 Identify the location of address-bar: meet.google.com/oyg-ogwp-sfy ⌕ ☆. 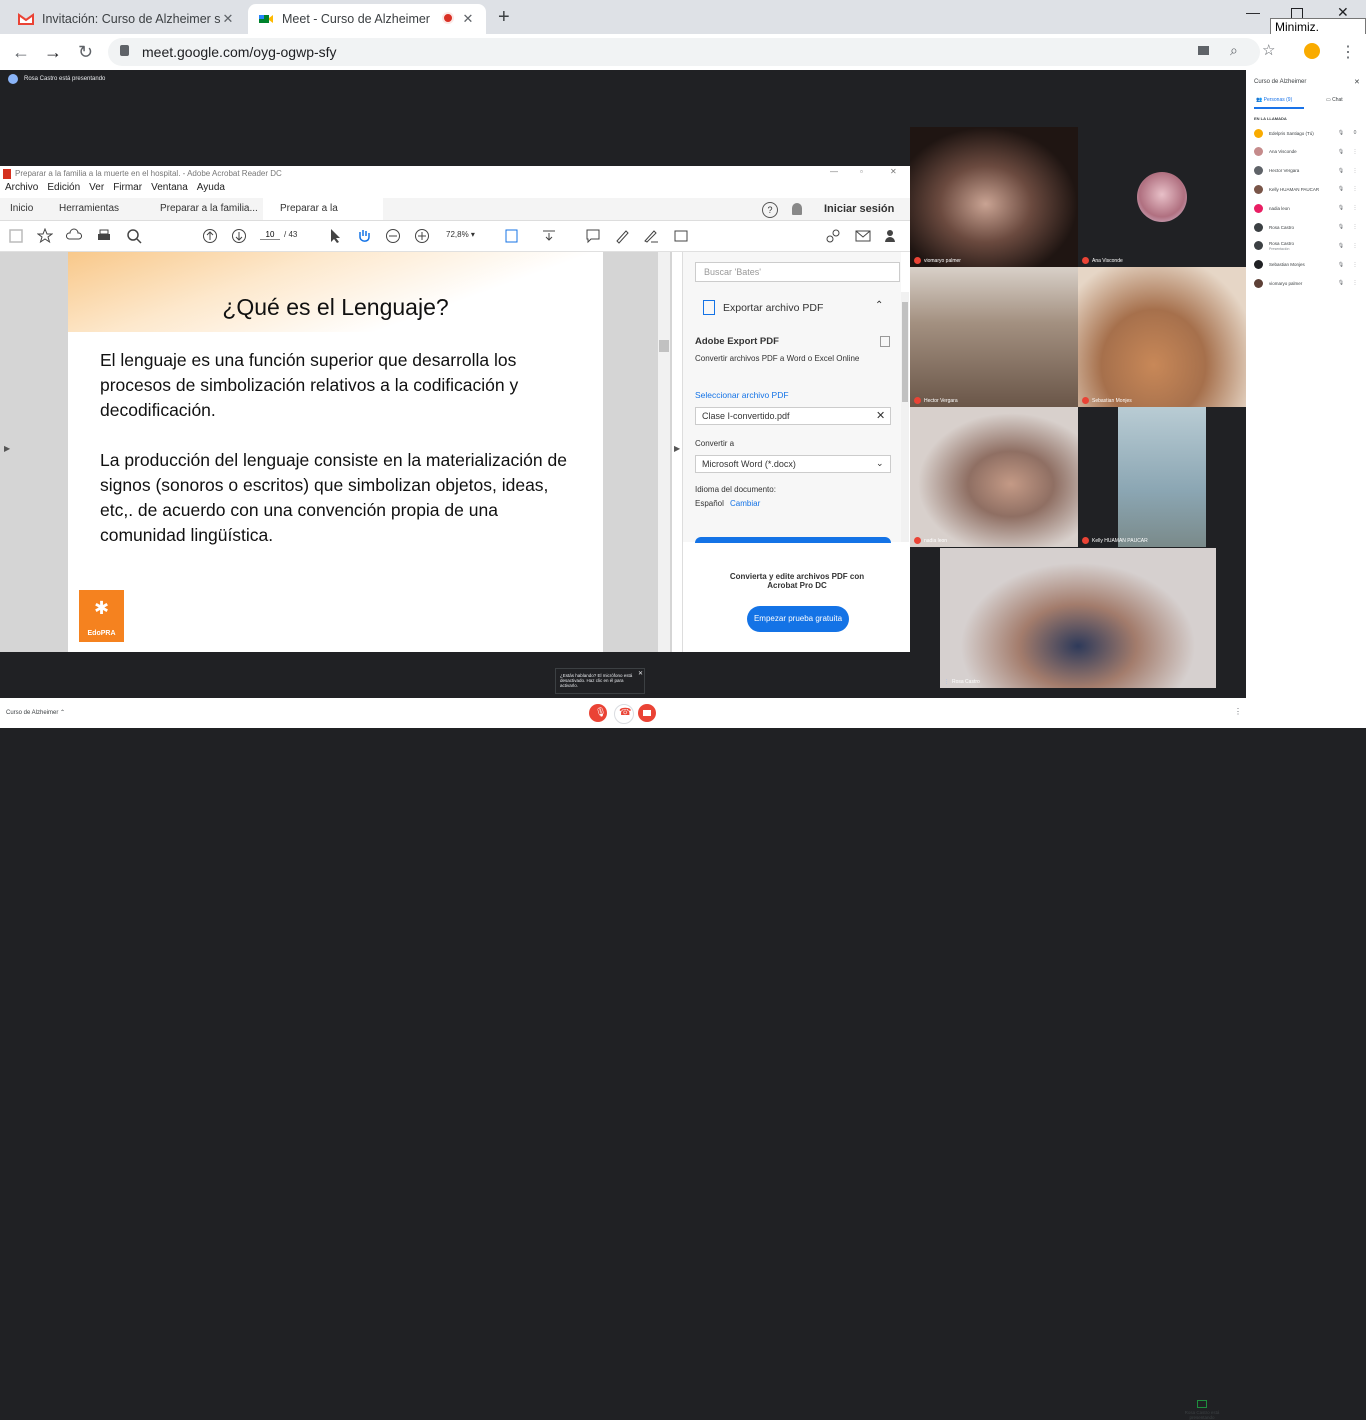
(691, 52).